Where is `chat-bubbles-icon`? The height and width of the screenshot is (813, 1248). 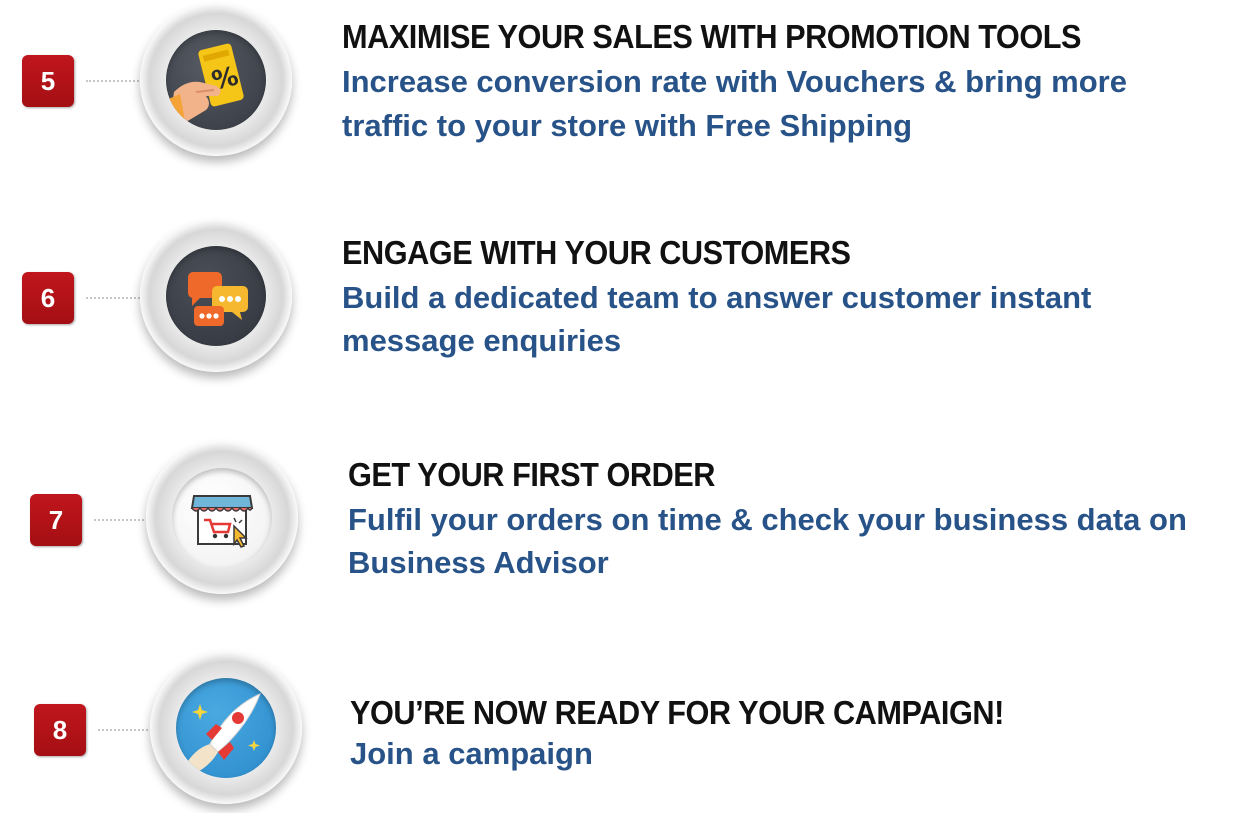
chat-bubbles-icon is located at coordinates (218, 299).